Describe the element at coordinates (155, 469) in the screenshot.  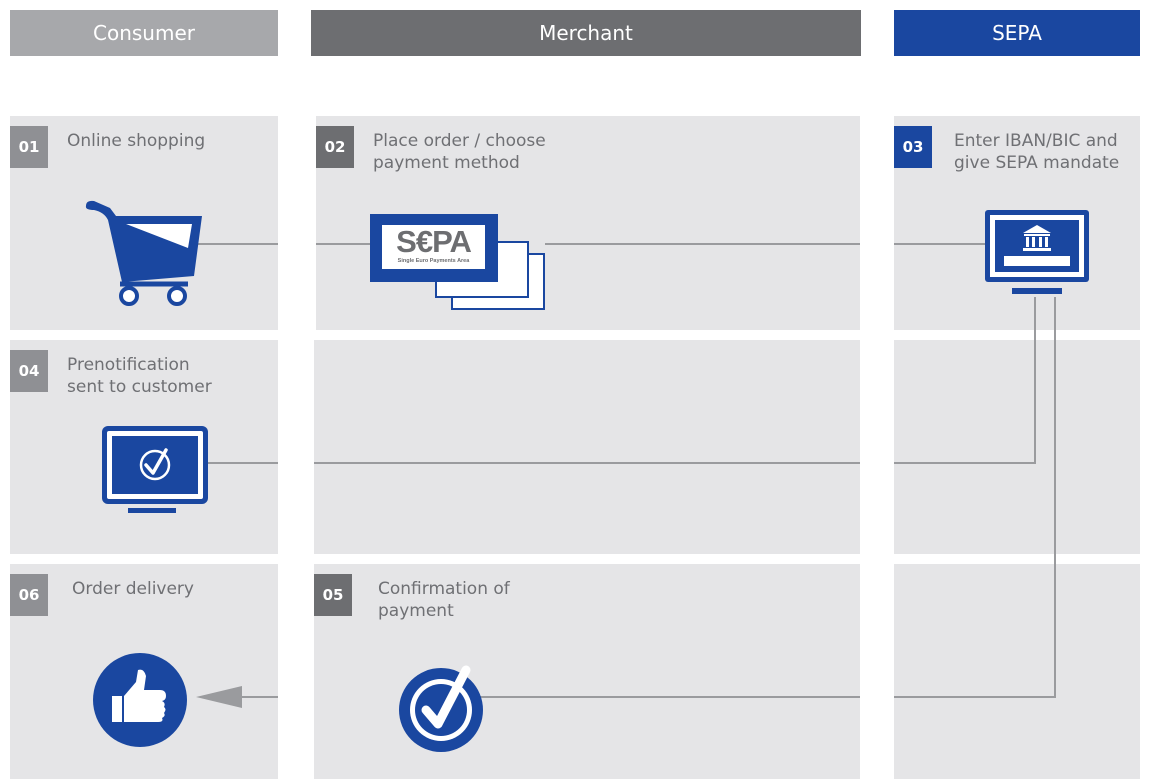
I see `checkmark-monitor-icon` at that location.